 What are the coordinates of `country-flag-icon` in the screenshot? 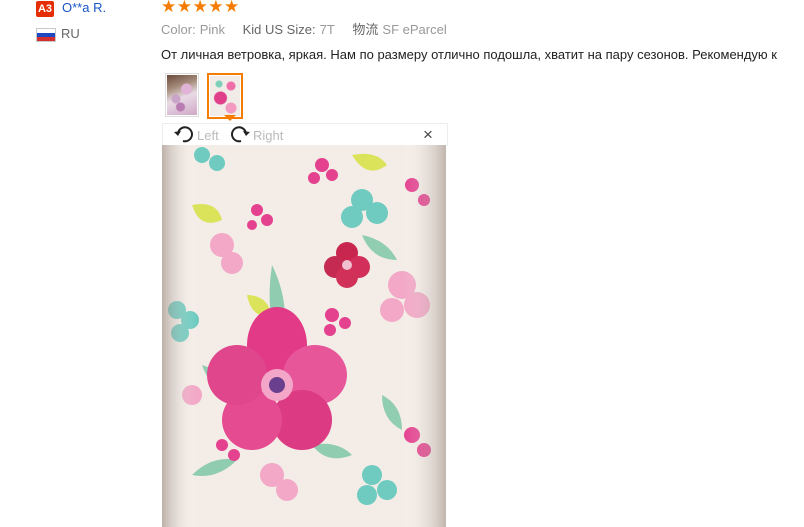 It's located at (46, 35).